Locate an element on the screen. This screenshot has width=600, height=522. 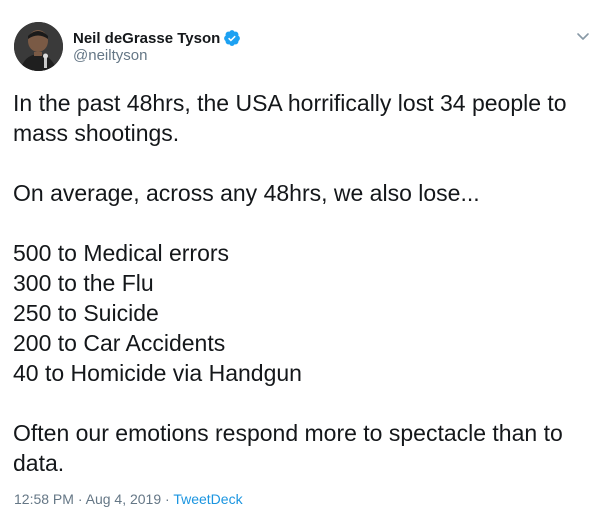
tweet-list-item: 300 to the Flu is located at coordinates (83, 283).